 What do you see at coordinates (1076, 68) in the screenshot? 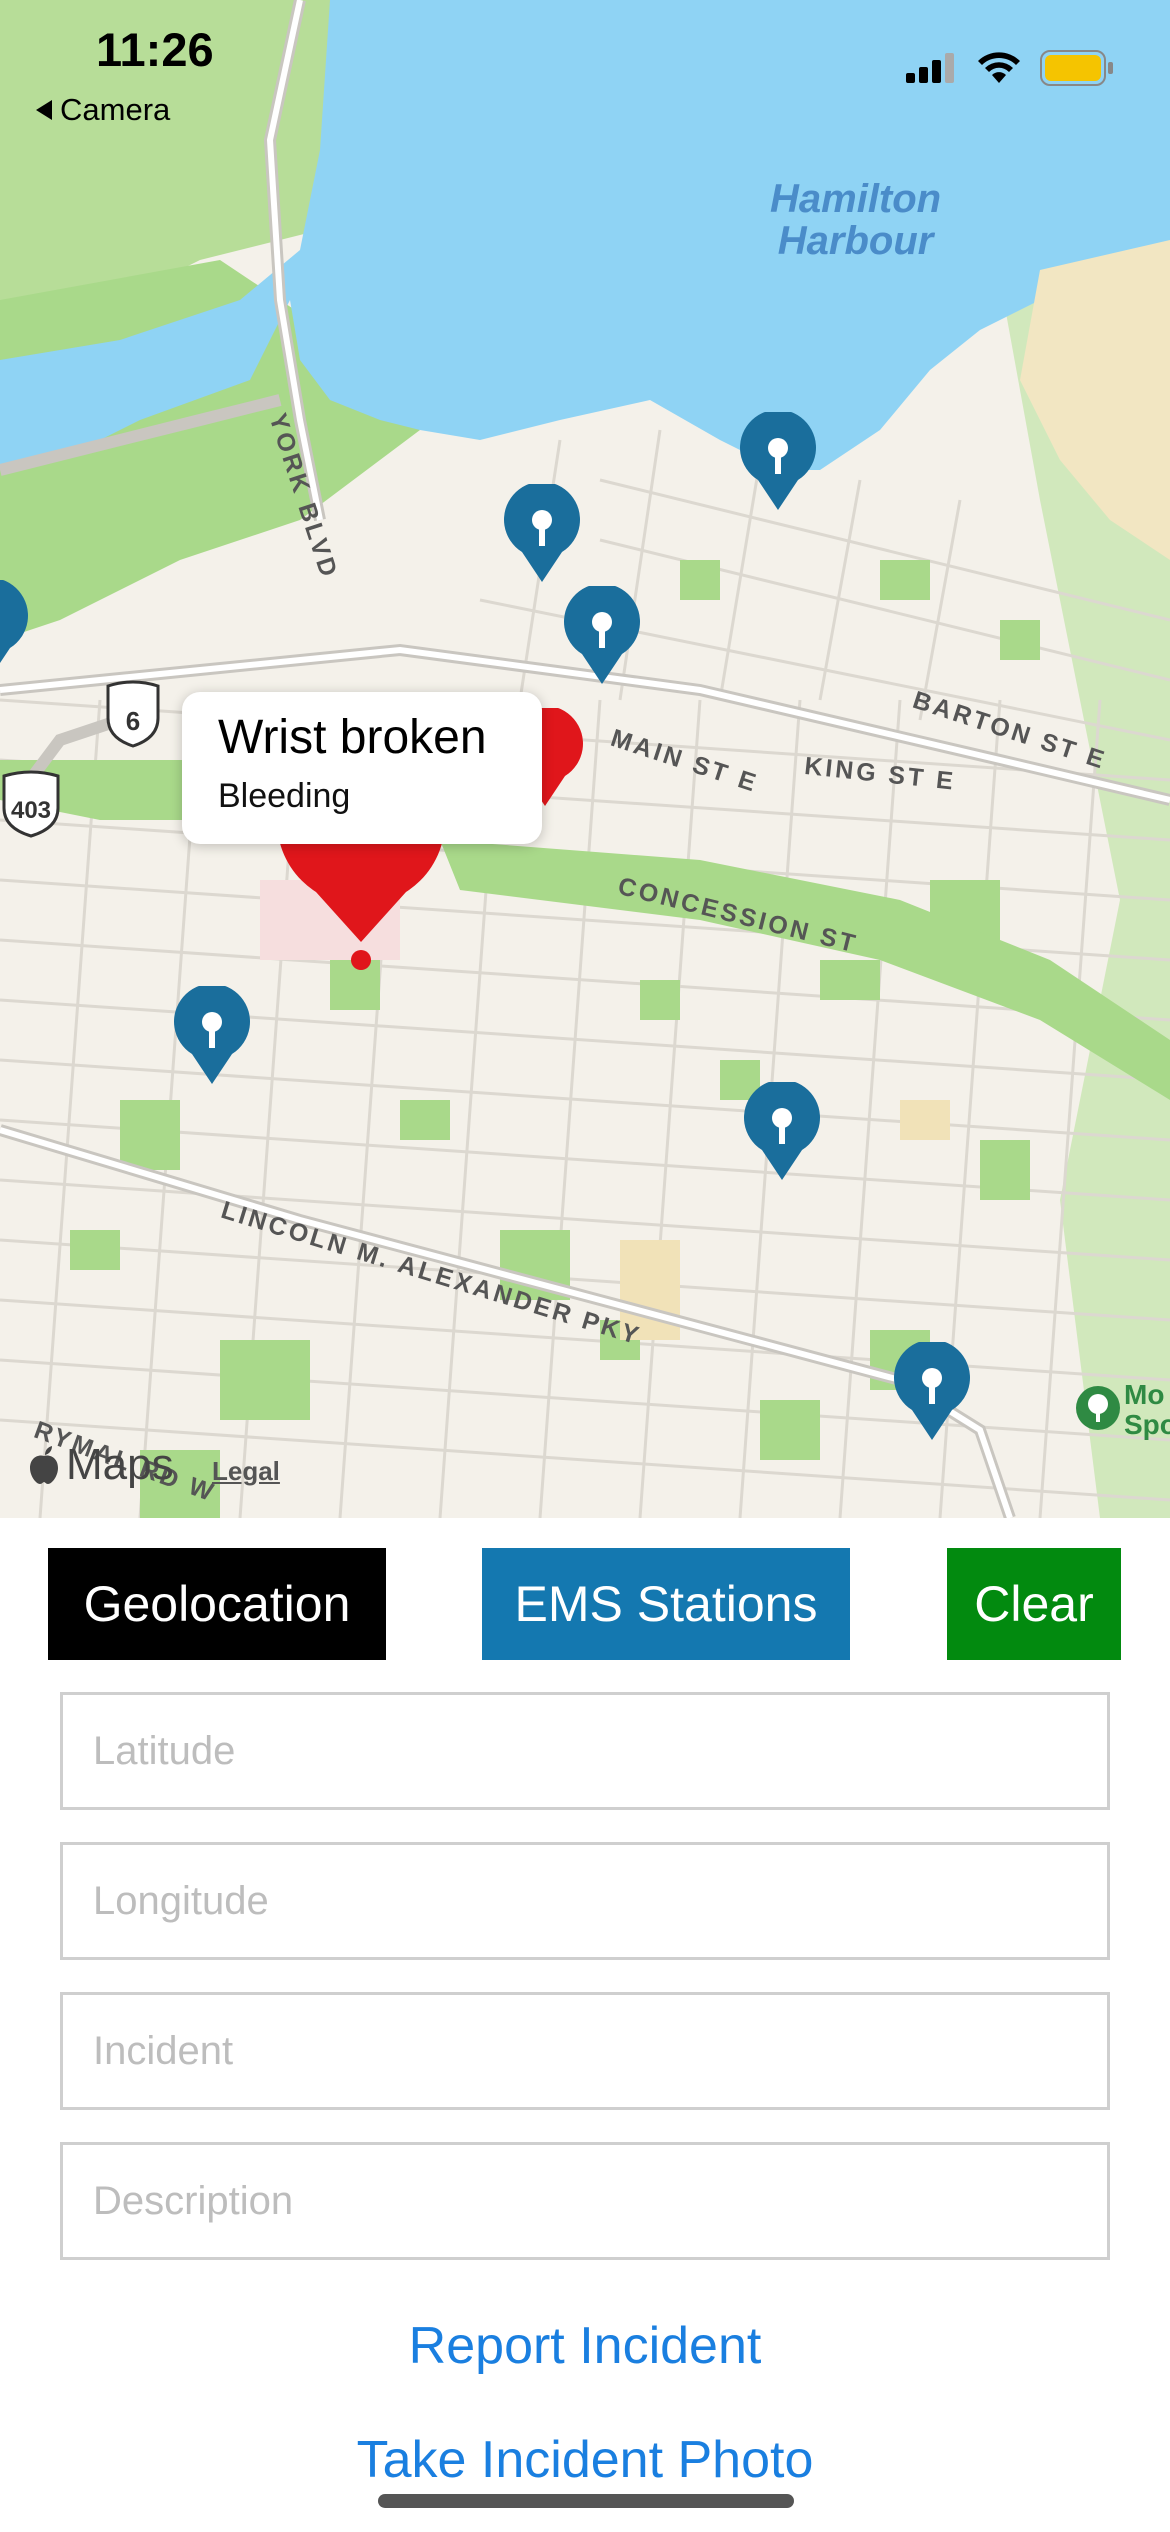
I see `battery-icon` at bounding box center [1076, 68].